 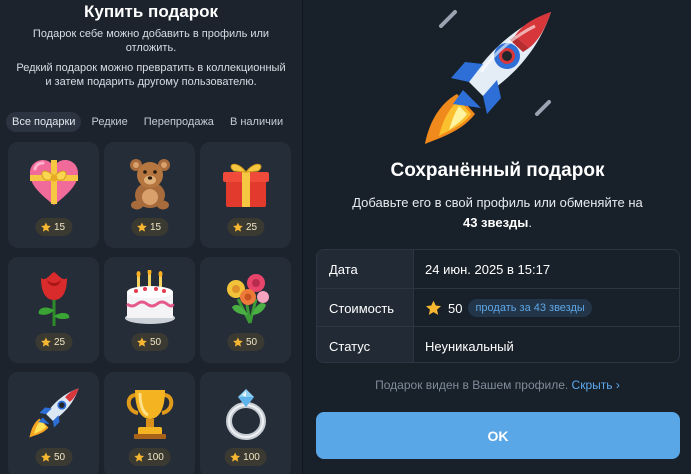 I want to click on rose-icon, so click(x=53, y=298).